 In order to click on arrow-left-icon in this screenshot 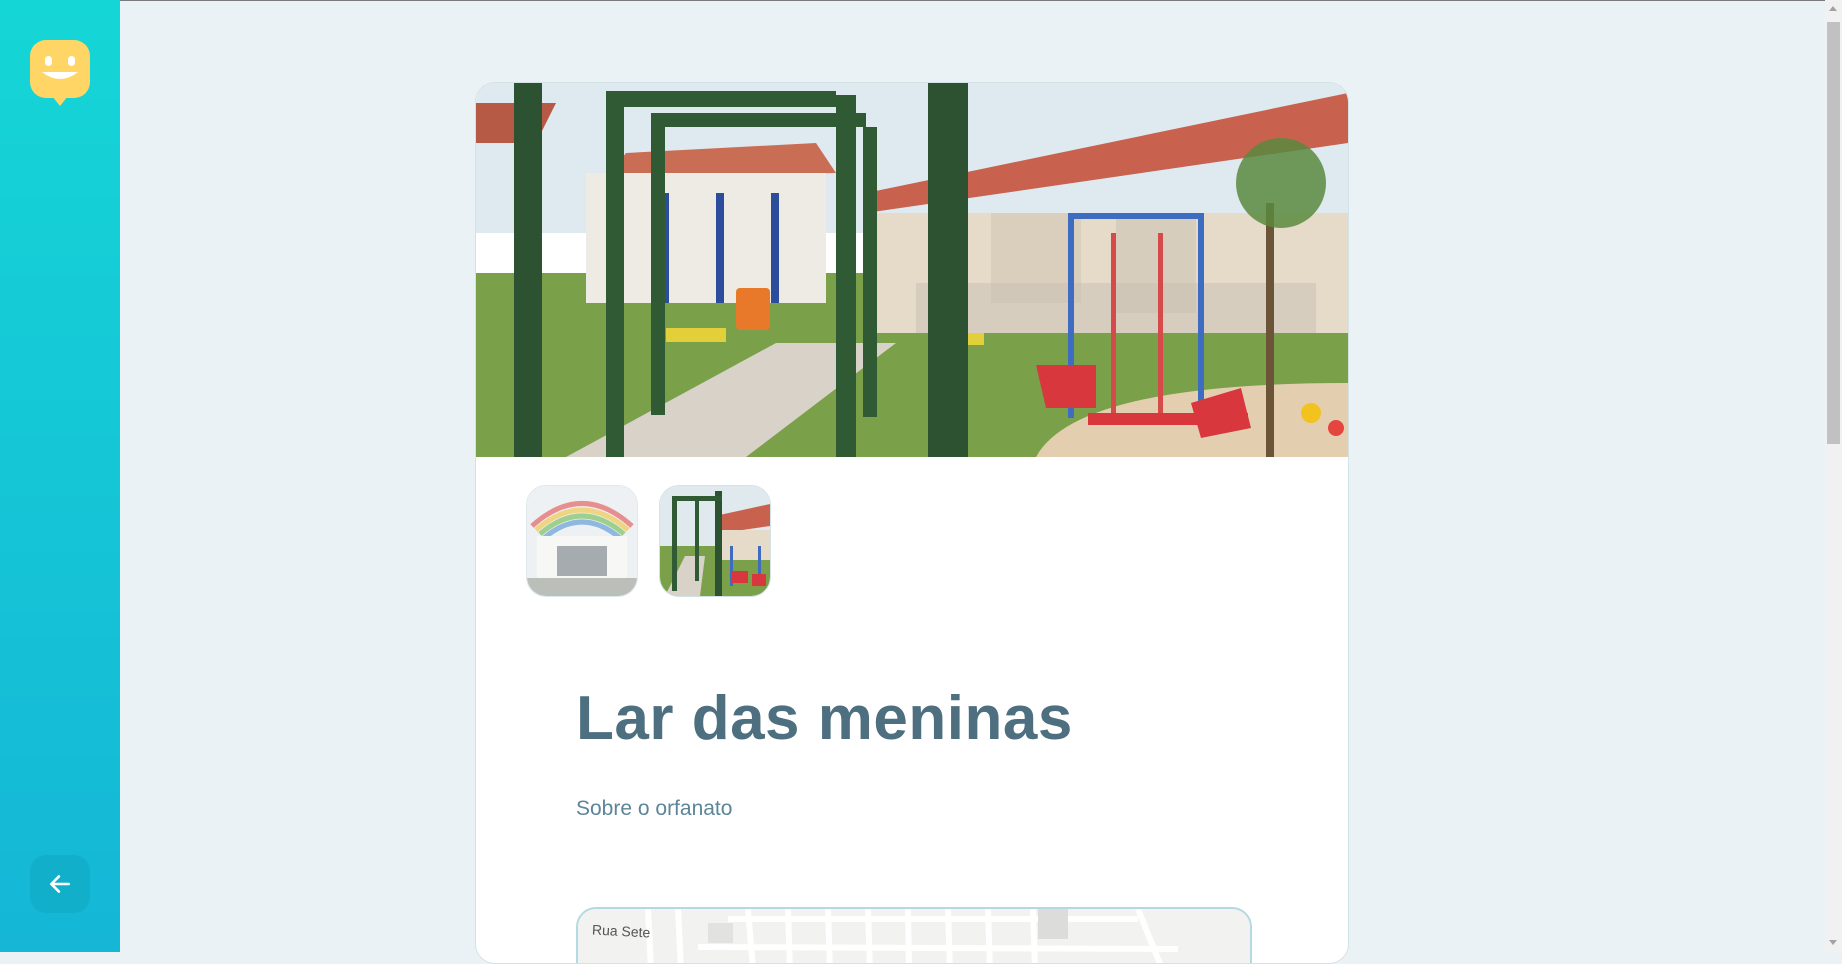, I will do `click(60, 884)`.